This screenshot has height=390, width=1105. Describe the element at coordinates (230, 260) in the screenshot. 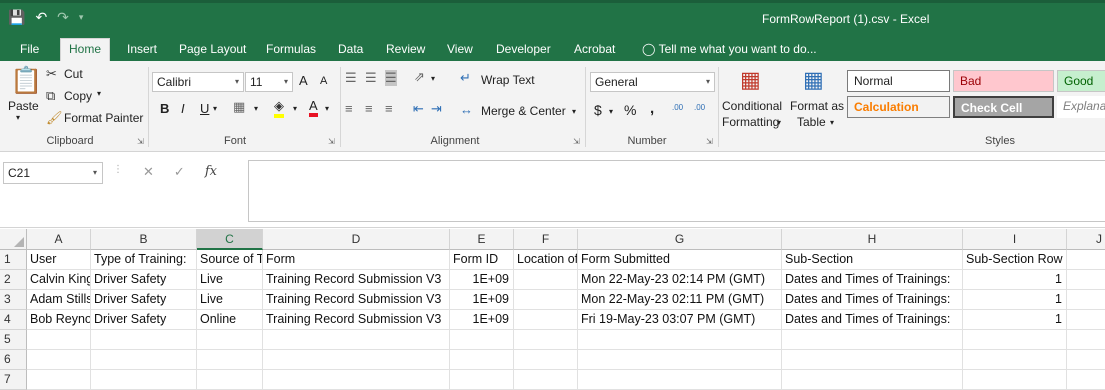

I see `cell-c1: Source of Training:` at that location.